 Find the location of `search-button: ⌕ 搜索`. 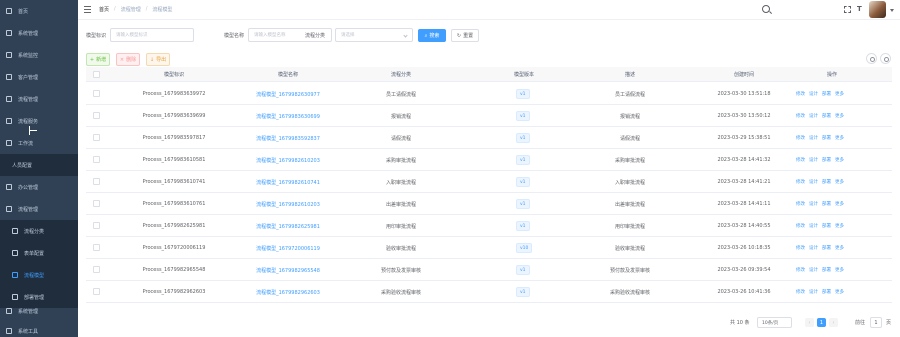

search-button: ⌕ 搜索 is located at coordinates (432, 35).